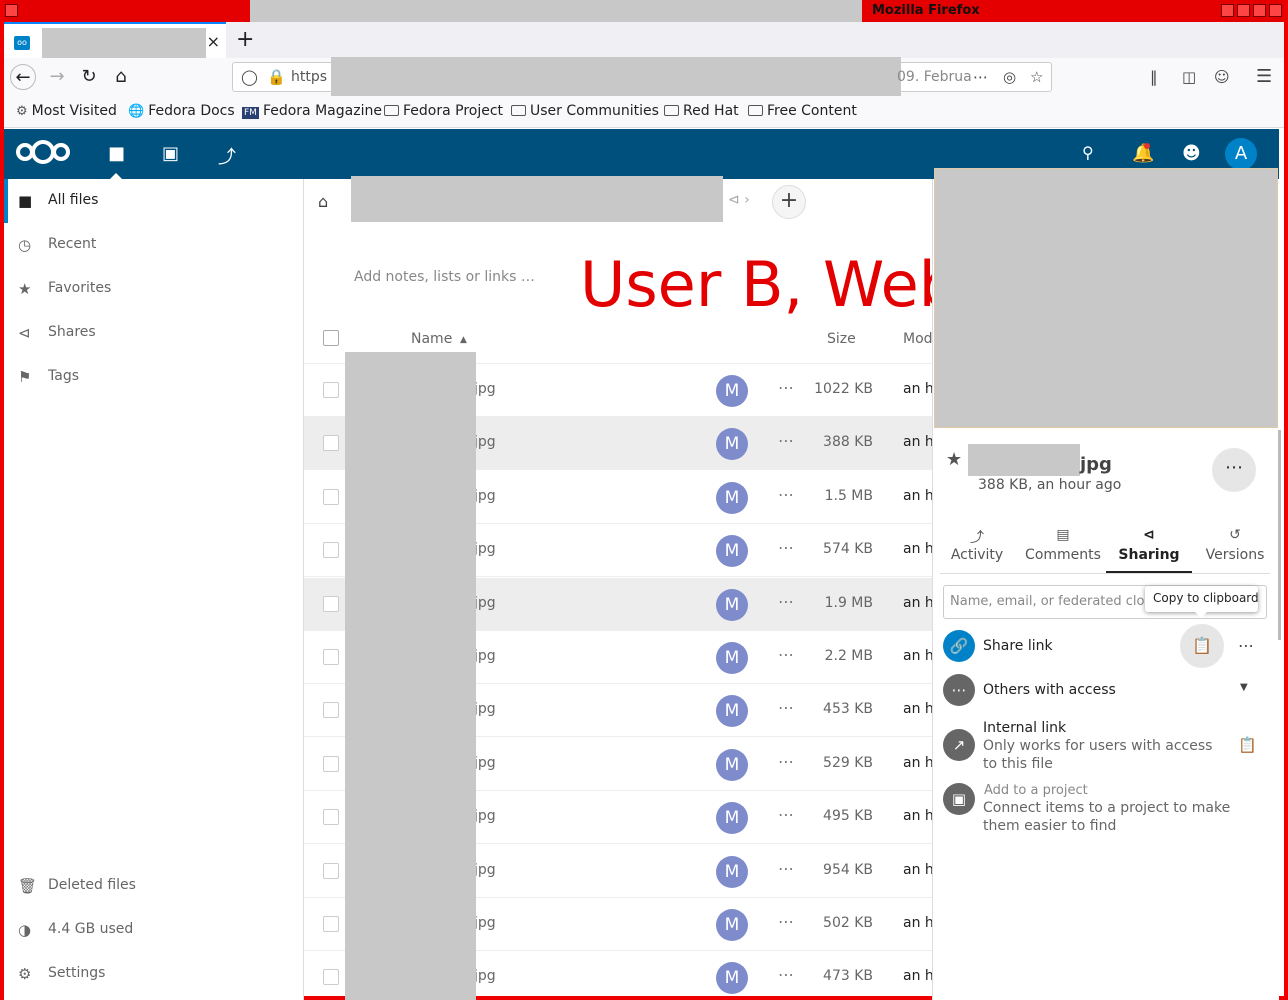  I want to click on photos-app-icon: ▣, so click(170, 153).